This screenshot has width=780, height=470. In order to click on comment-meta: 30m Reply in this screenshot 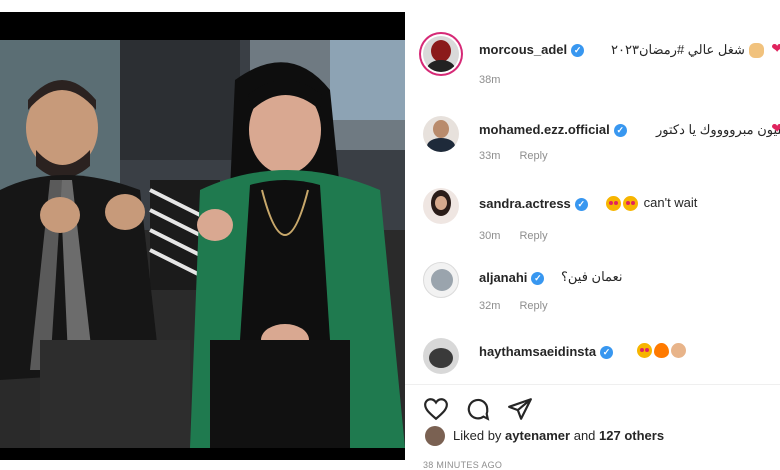, I will do `click(513, 236)`.